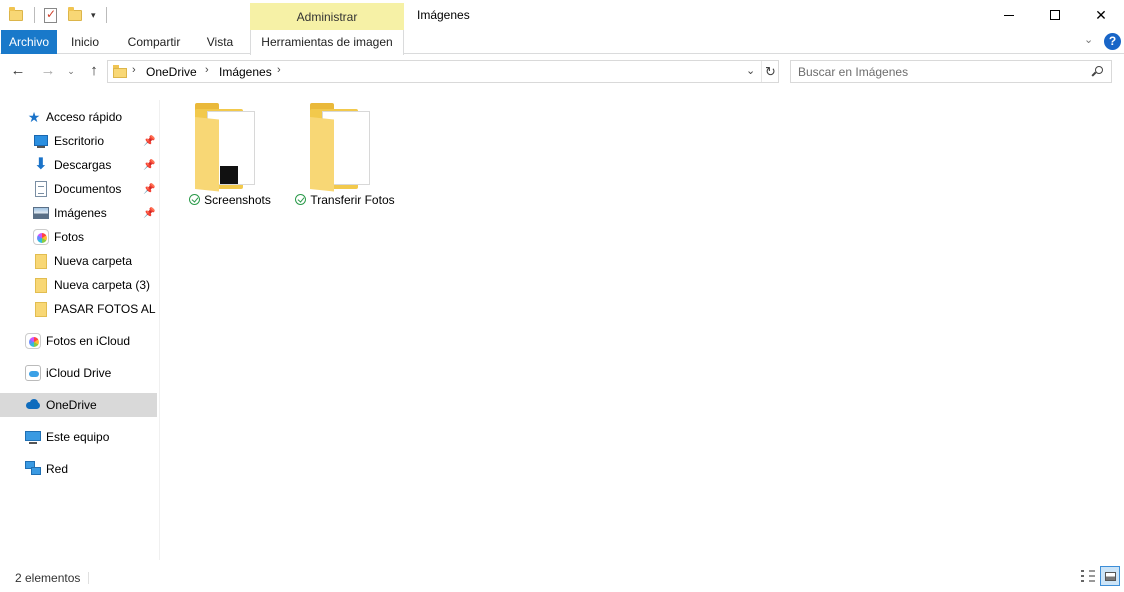  I want to click on tab-herramientas-de-imagen: Herramientas de imagen, so click(327, 42).